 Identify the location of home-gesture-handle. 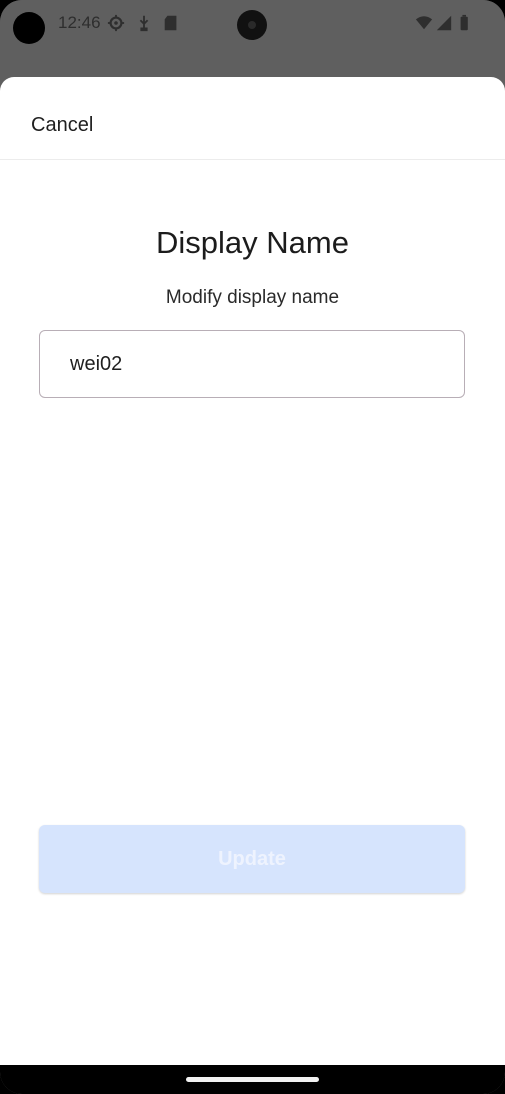
(252, 1079).